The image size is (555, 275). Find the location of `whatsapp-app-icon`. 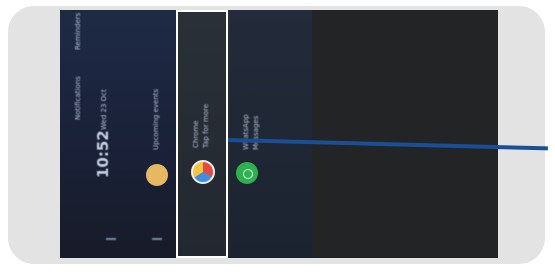

whatsapp-app-icon is located at coordinates (247, 173).